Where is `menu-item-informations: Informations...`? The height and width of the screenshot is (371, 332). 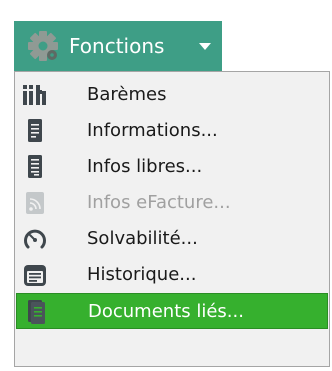 menu-item-informations: Informations... is located at coordinates (172, 131).